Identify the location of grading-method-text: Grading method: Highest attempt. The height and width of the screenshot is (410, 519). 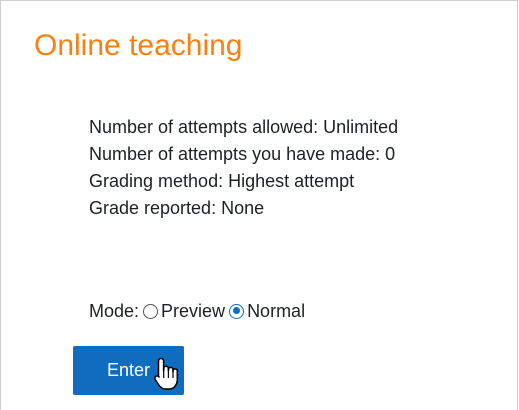
(222, 181).